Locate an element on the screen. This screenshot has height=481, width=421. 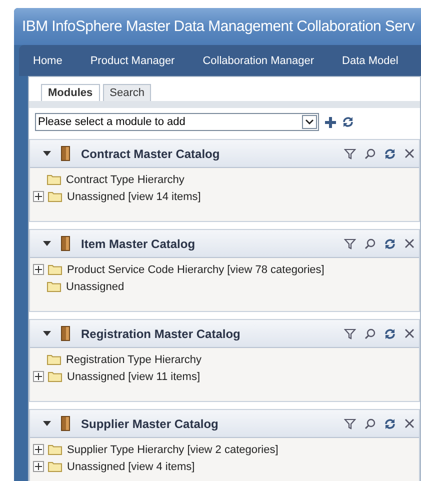
tab: Search is located at coordinates (127, 92).